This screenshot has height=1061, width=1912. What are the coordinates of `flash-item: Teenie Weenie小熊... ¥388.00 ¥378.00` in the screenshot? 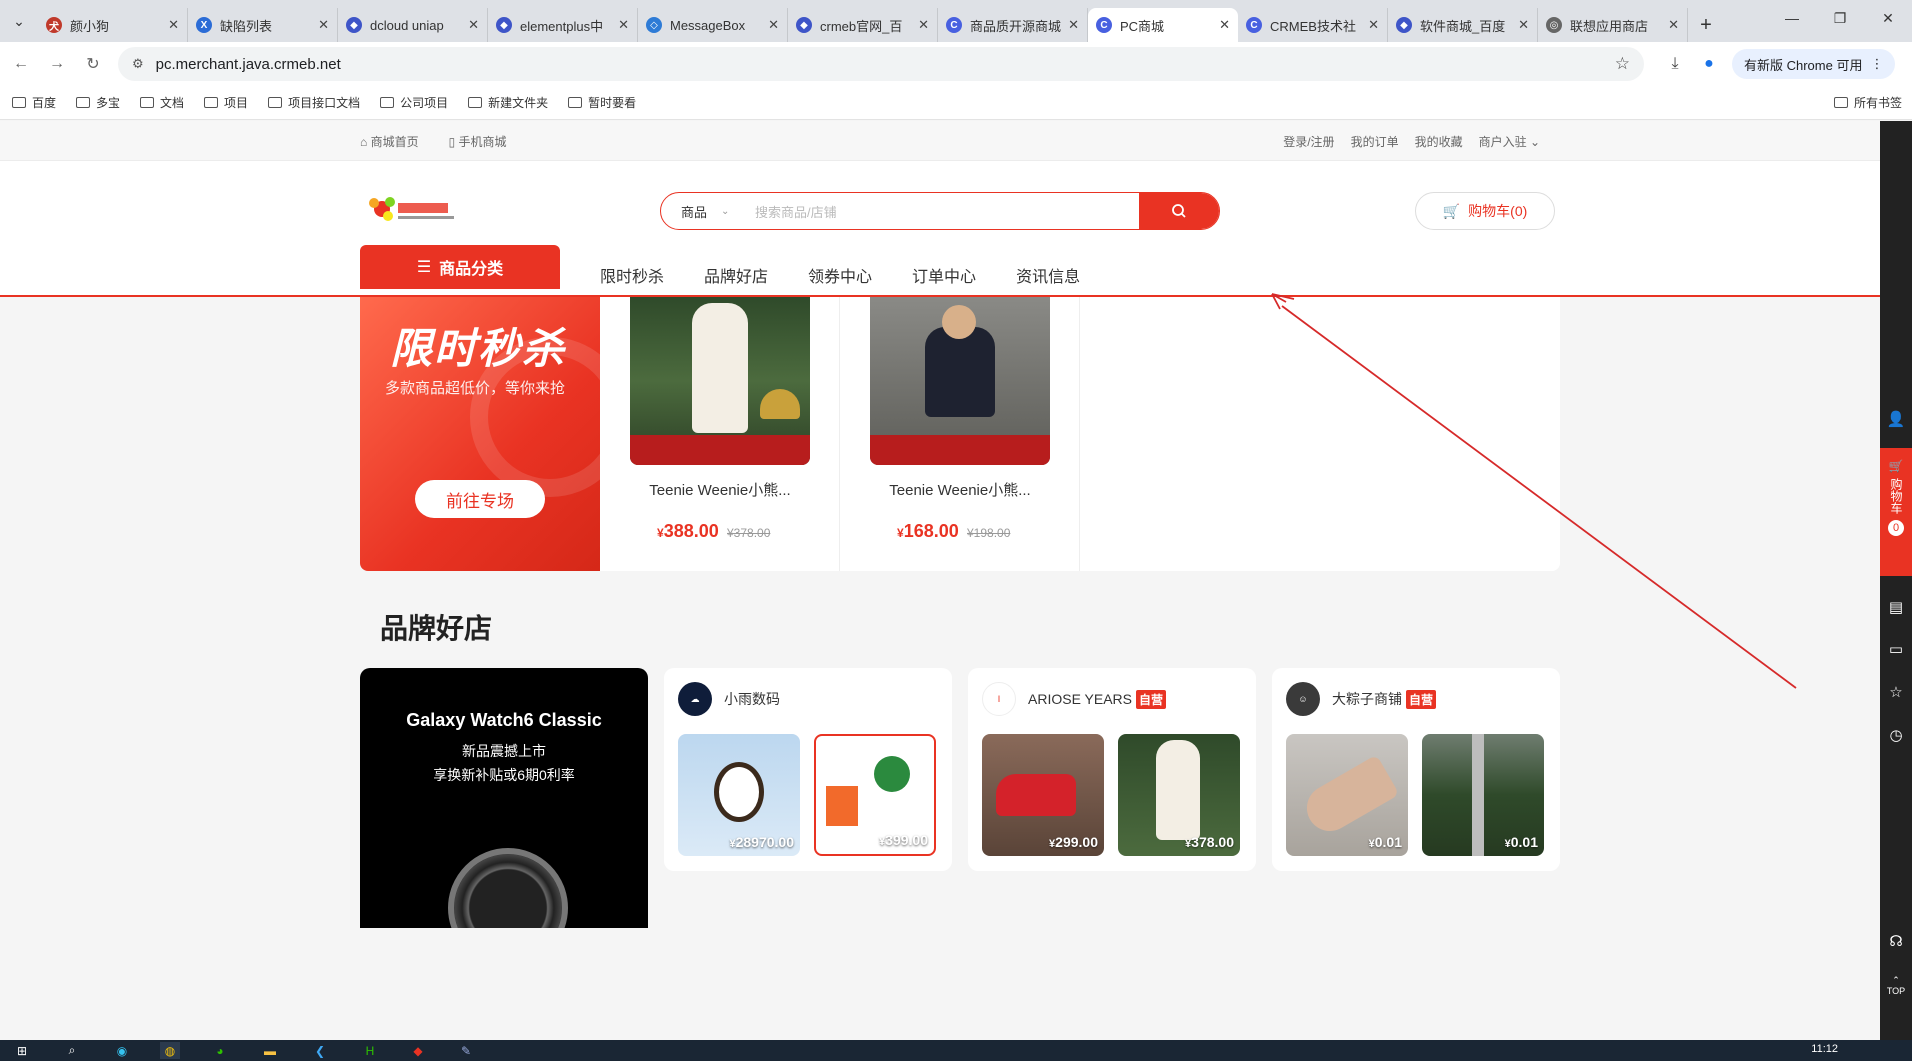 It's located at (720, 434).